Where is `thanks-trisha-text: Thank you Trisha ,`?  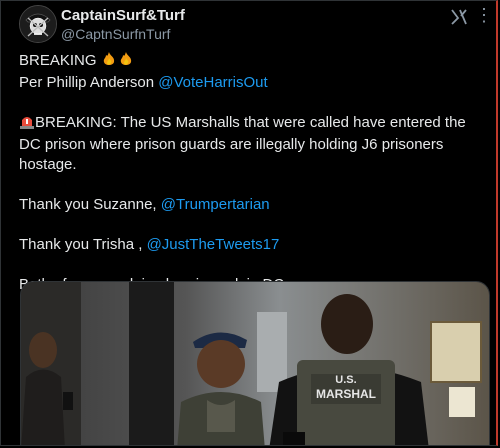 thanks-trisha-text: Thank you Trisha , is located at coordinates (83, 244).